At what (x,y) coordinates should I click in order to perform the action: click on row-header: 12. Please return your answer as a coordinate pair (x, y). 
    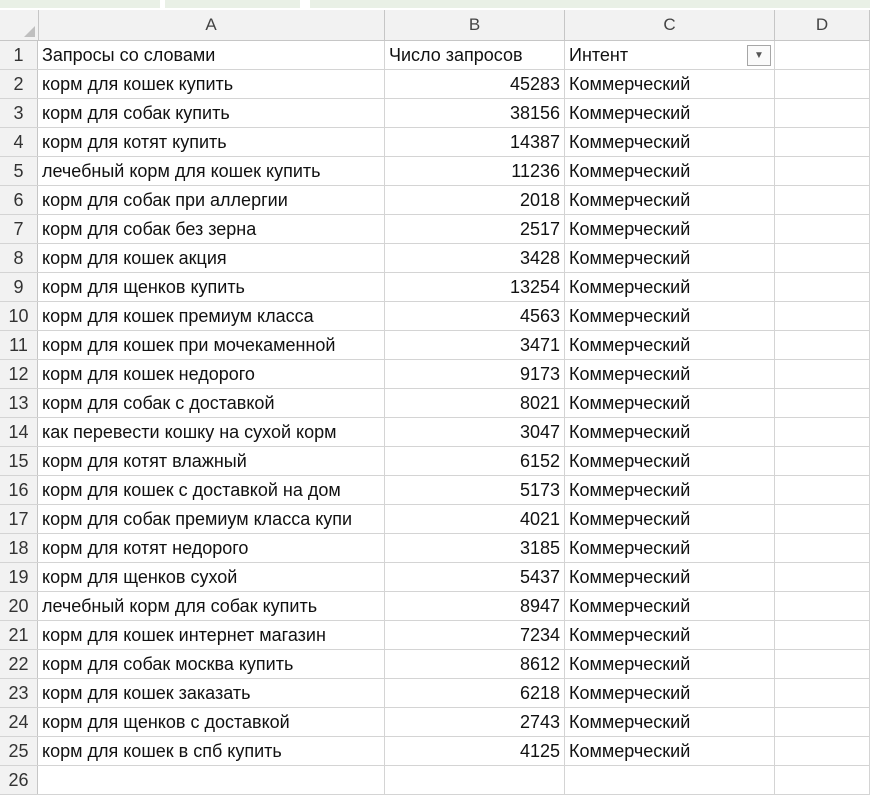
    Looking at the image, I should click on (19, 374).